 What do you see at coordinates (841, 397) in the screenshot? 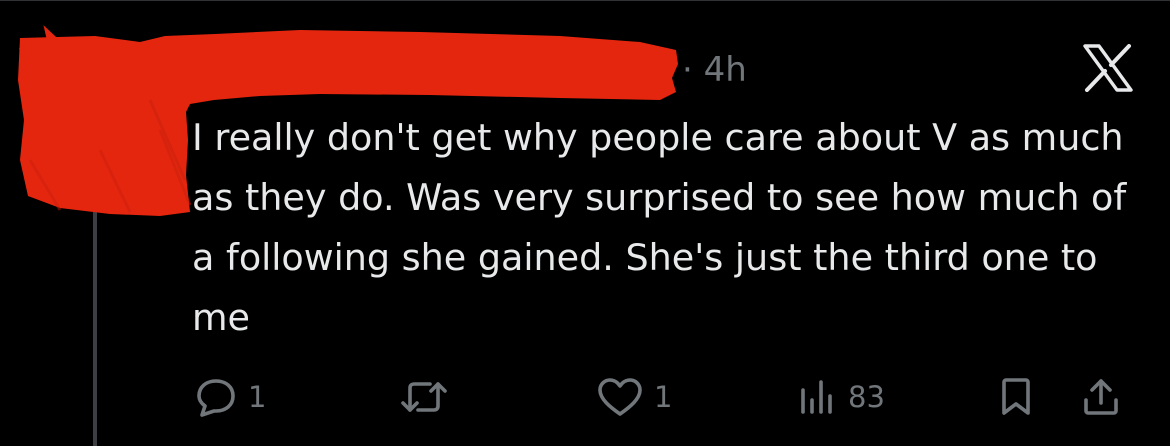
I see `views-button: 83` at bounding box center [841, 397].